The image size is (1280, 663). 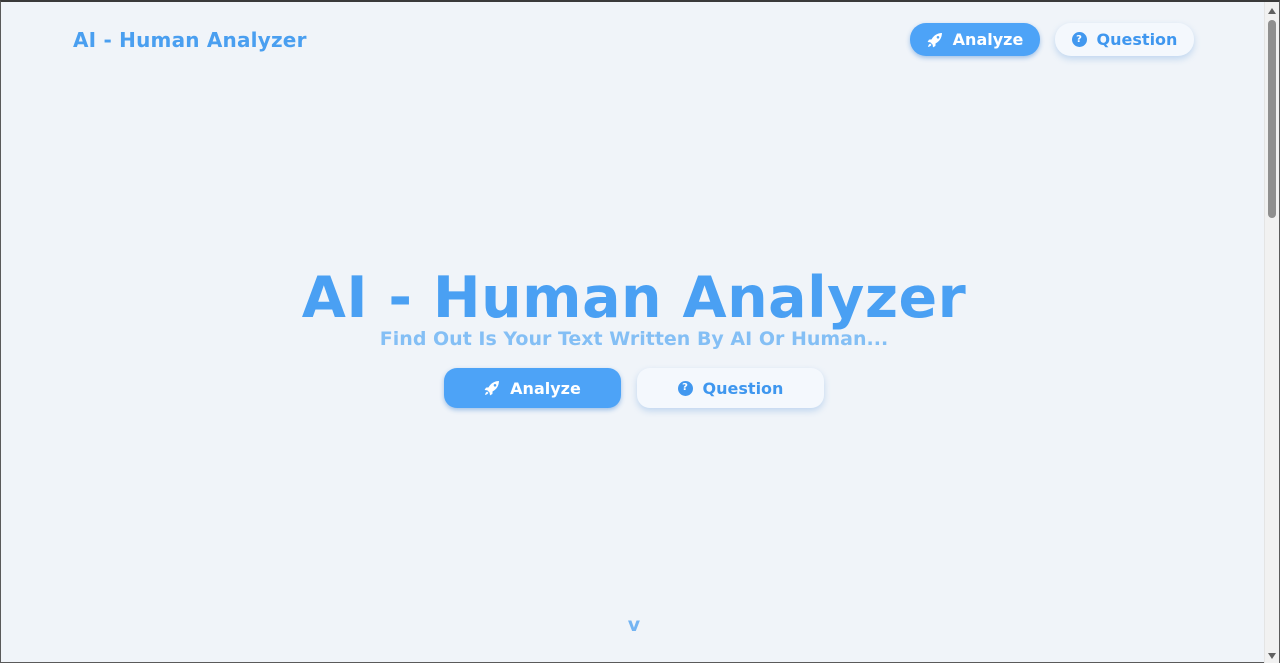 I want to click on scrollbar-thumb, so click(x=1272, y=119).